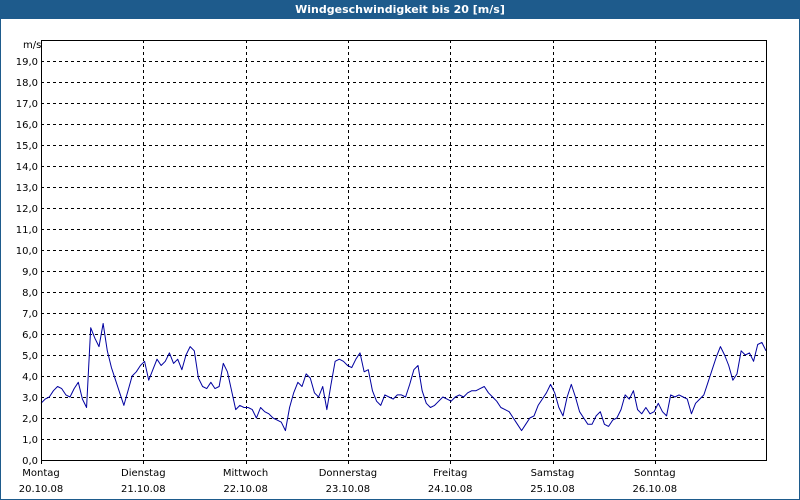 Image resolution: width=800 pixels, height=500 pixels. What do you see at coordinates (655, 473) in the screenshot?
I see `x-tick-day-label: Sonntag` at bounding box center [655, 473].